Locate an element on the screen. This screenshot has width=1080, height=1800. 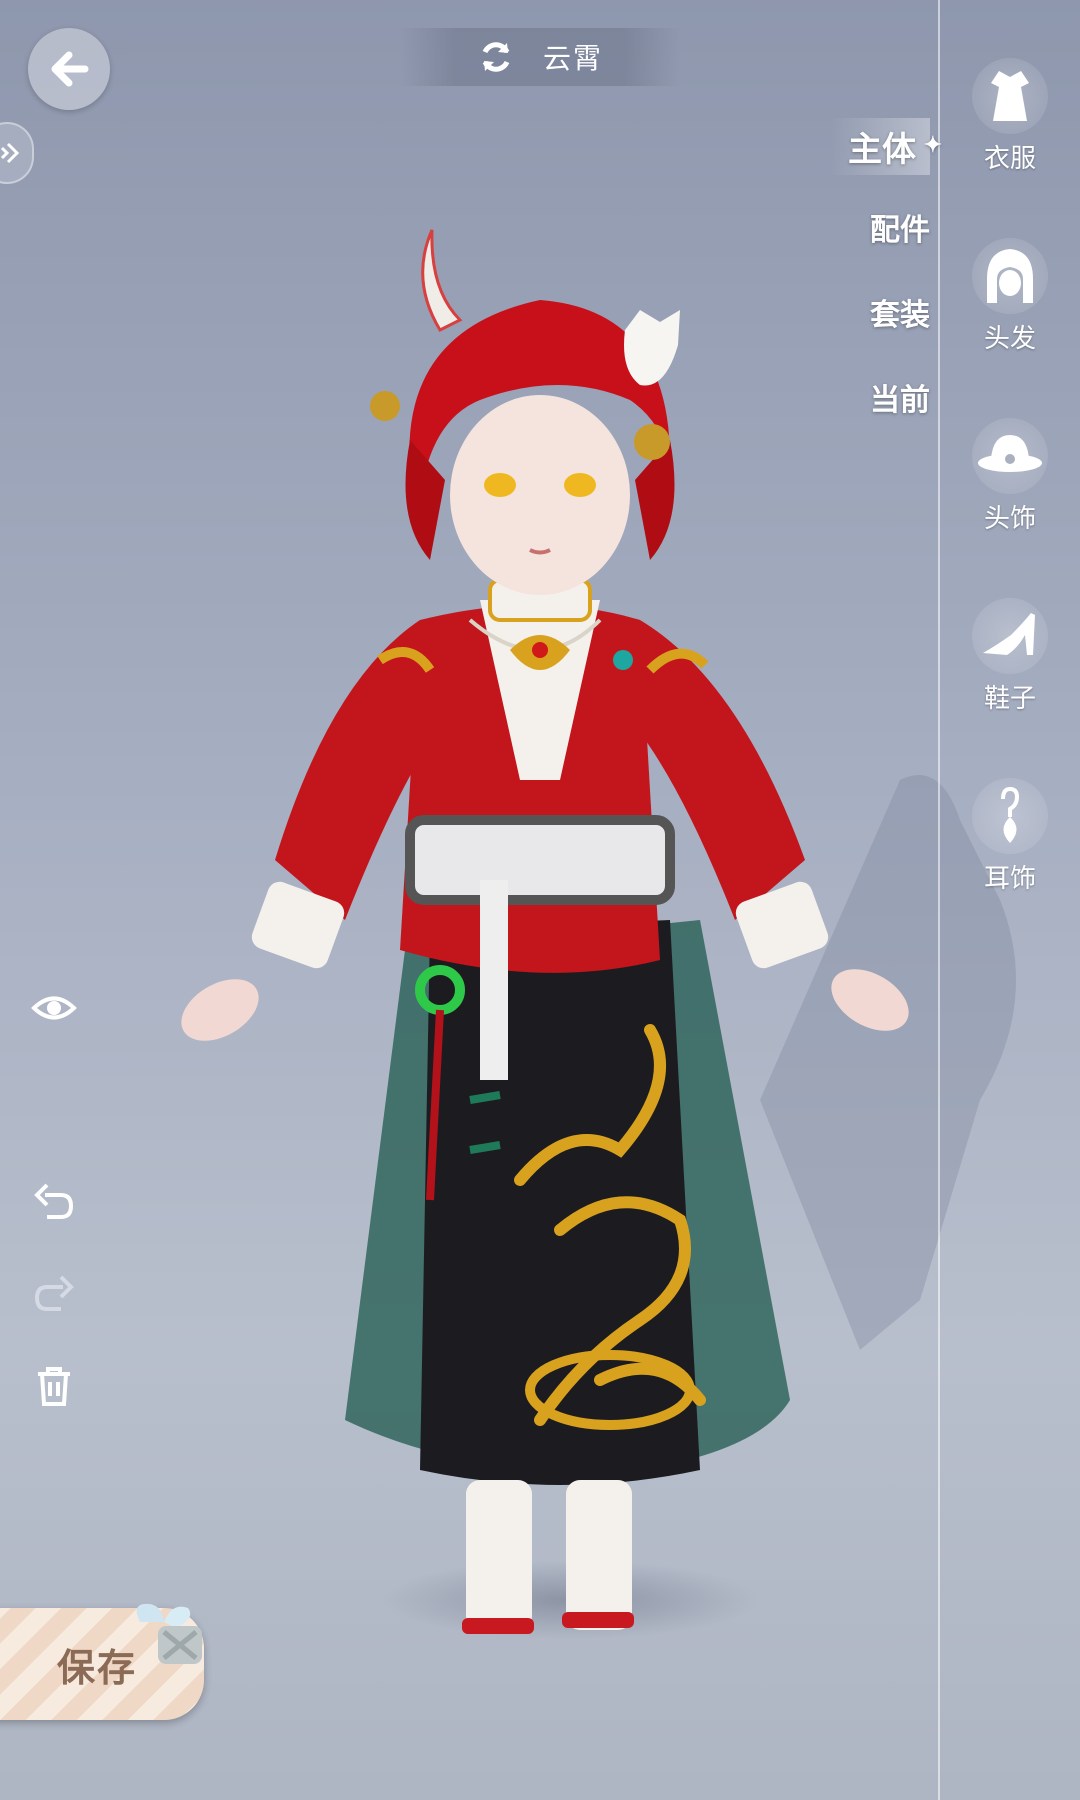
waist-sash is located at coordinates (540, 860).